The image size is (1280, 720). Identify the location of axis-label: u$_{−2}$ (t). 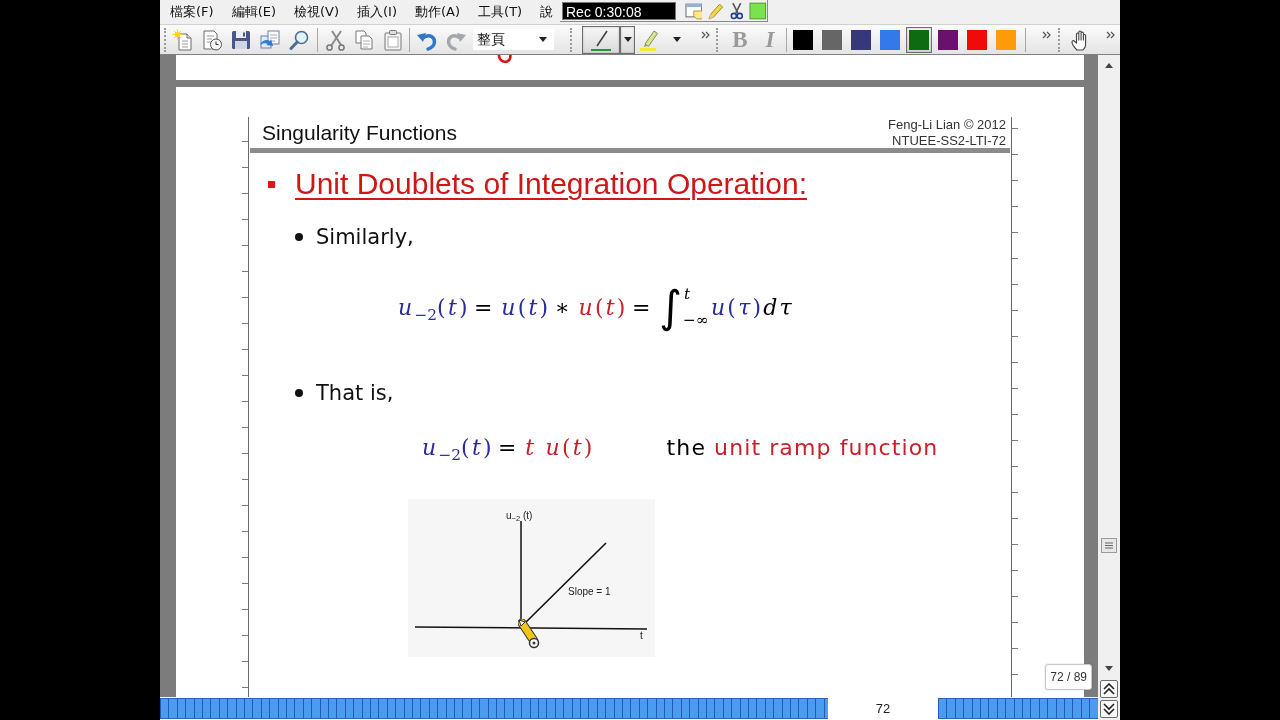
(519, 515).